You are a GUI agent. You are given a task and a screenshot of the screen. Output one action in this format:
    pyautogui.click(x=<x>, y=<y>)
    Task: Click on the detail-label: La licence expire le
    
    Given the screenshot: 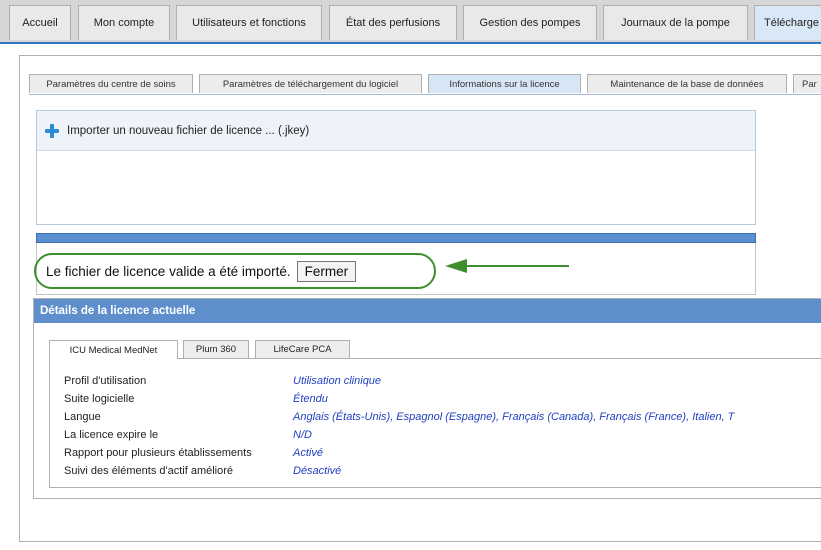 What is the action you would take?
    pyautogui.click(x=111, y=435)
    